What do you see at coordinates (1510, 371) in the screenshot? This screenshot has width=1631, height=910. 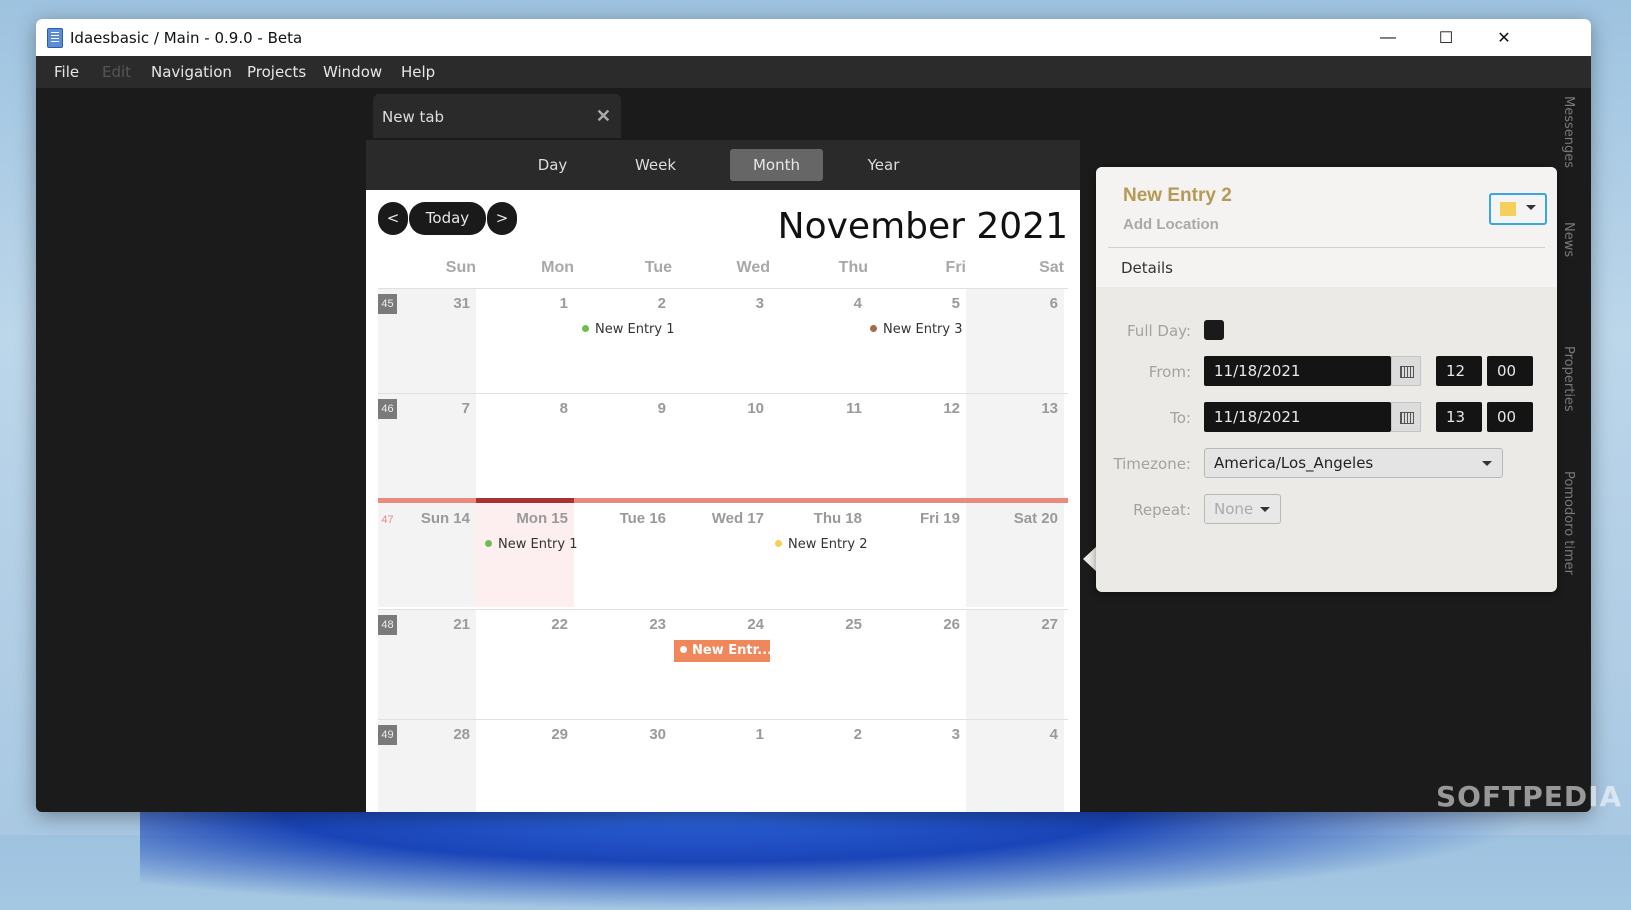 I see `from-minute-input: 00` at bounding box center [1510, 371].